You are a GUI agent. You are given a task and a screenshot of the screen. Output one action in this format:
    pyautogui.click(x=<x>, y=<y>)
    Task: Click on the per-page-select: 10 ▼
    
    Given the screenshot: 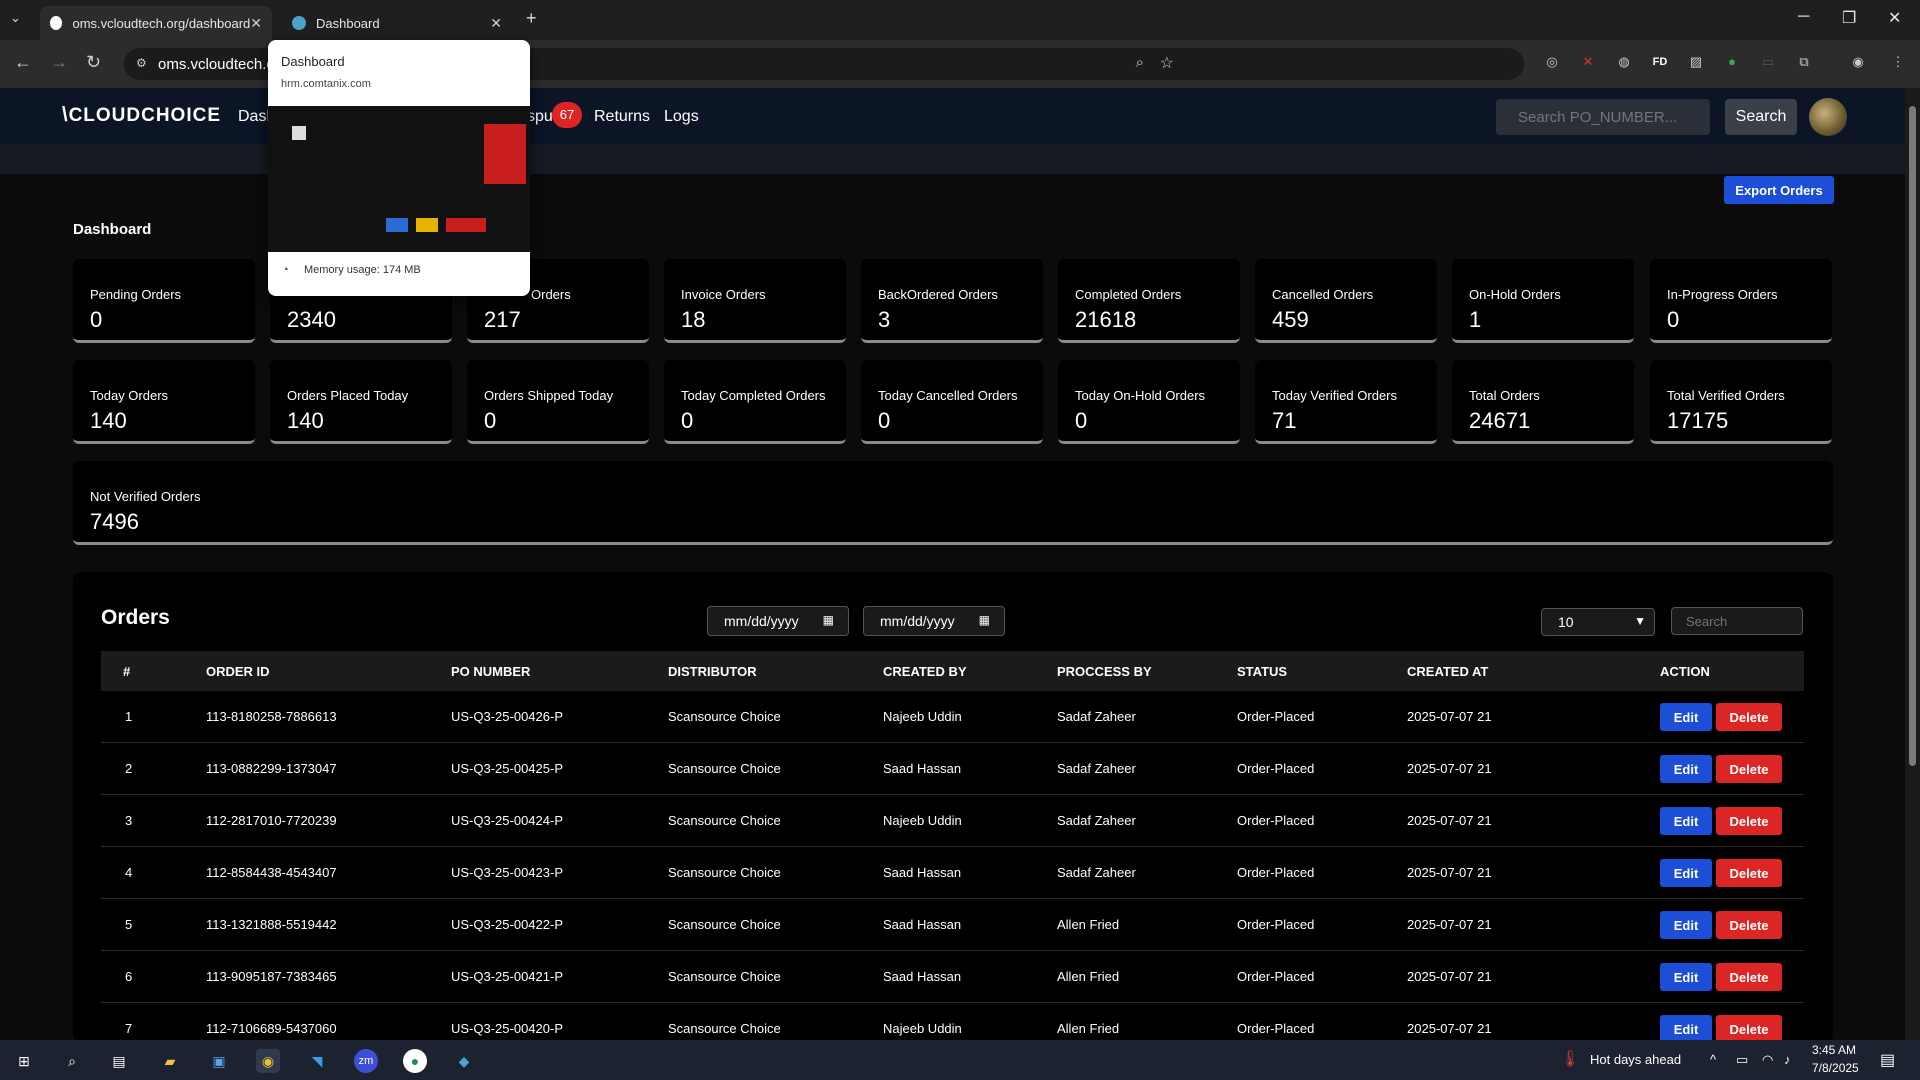 What is the action you would take?
    pyautogui.click(x=1598, y=622)
    